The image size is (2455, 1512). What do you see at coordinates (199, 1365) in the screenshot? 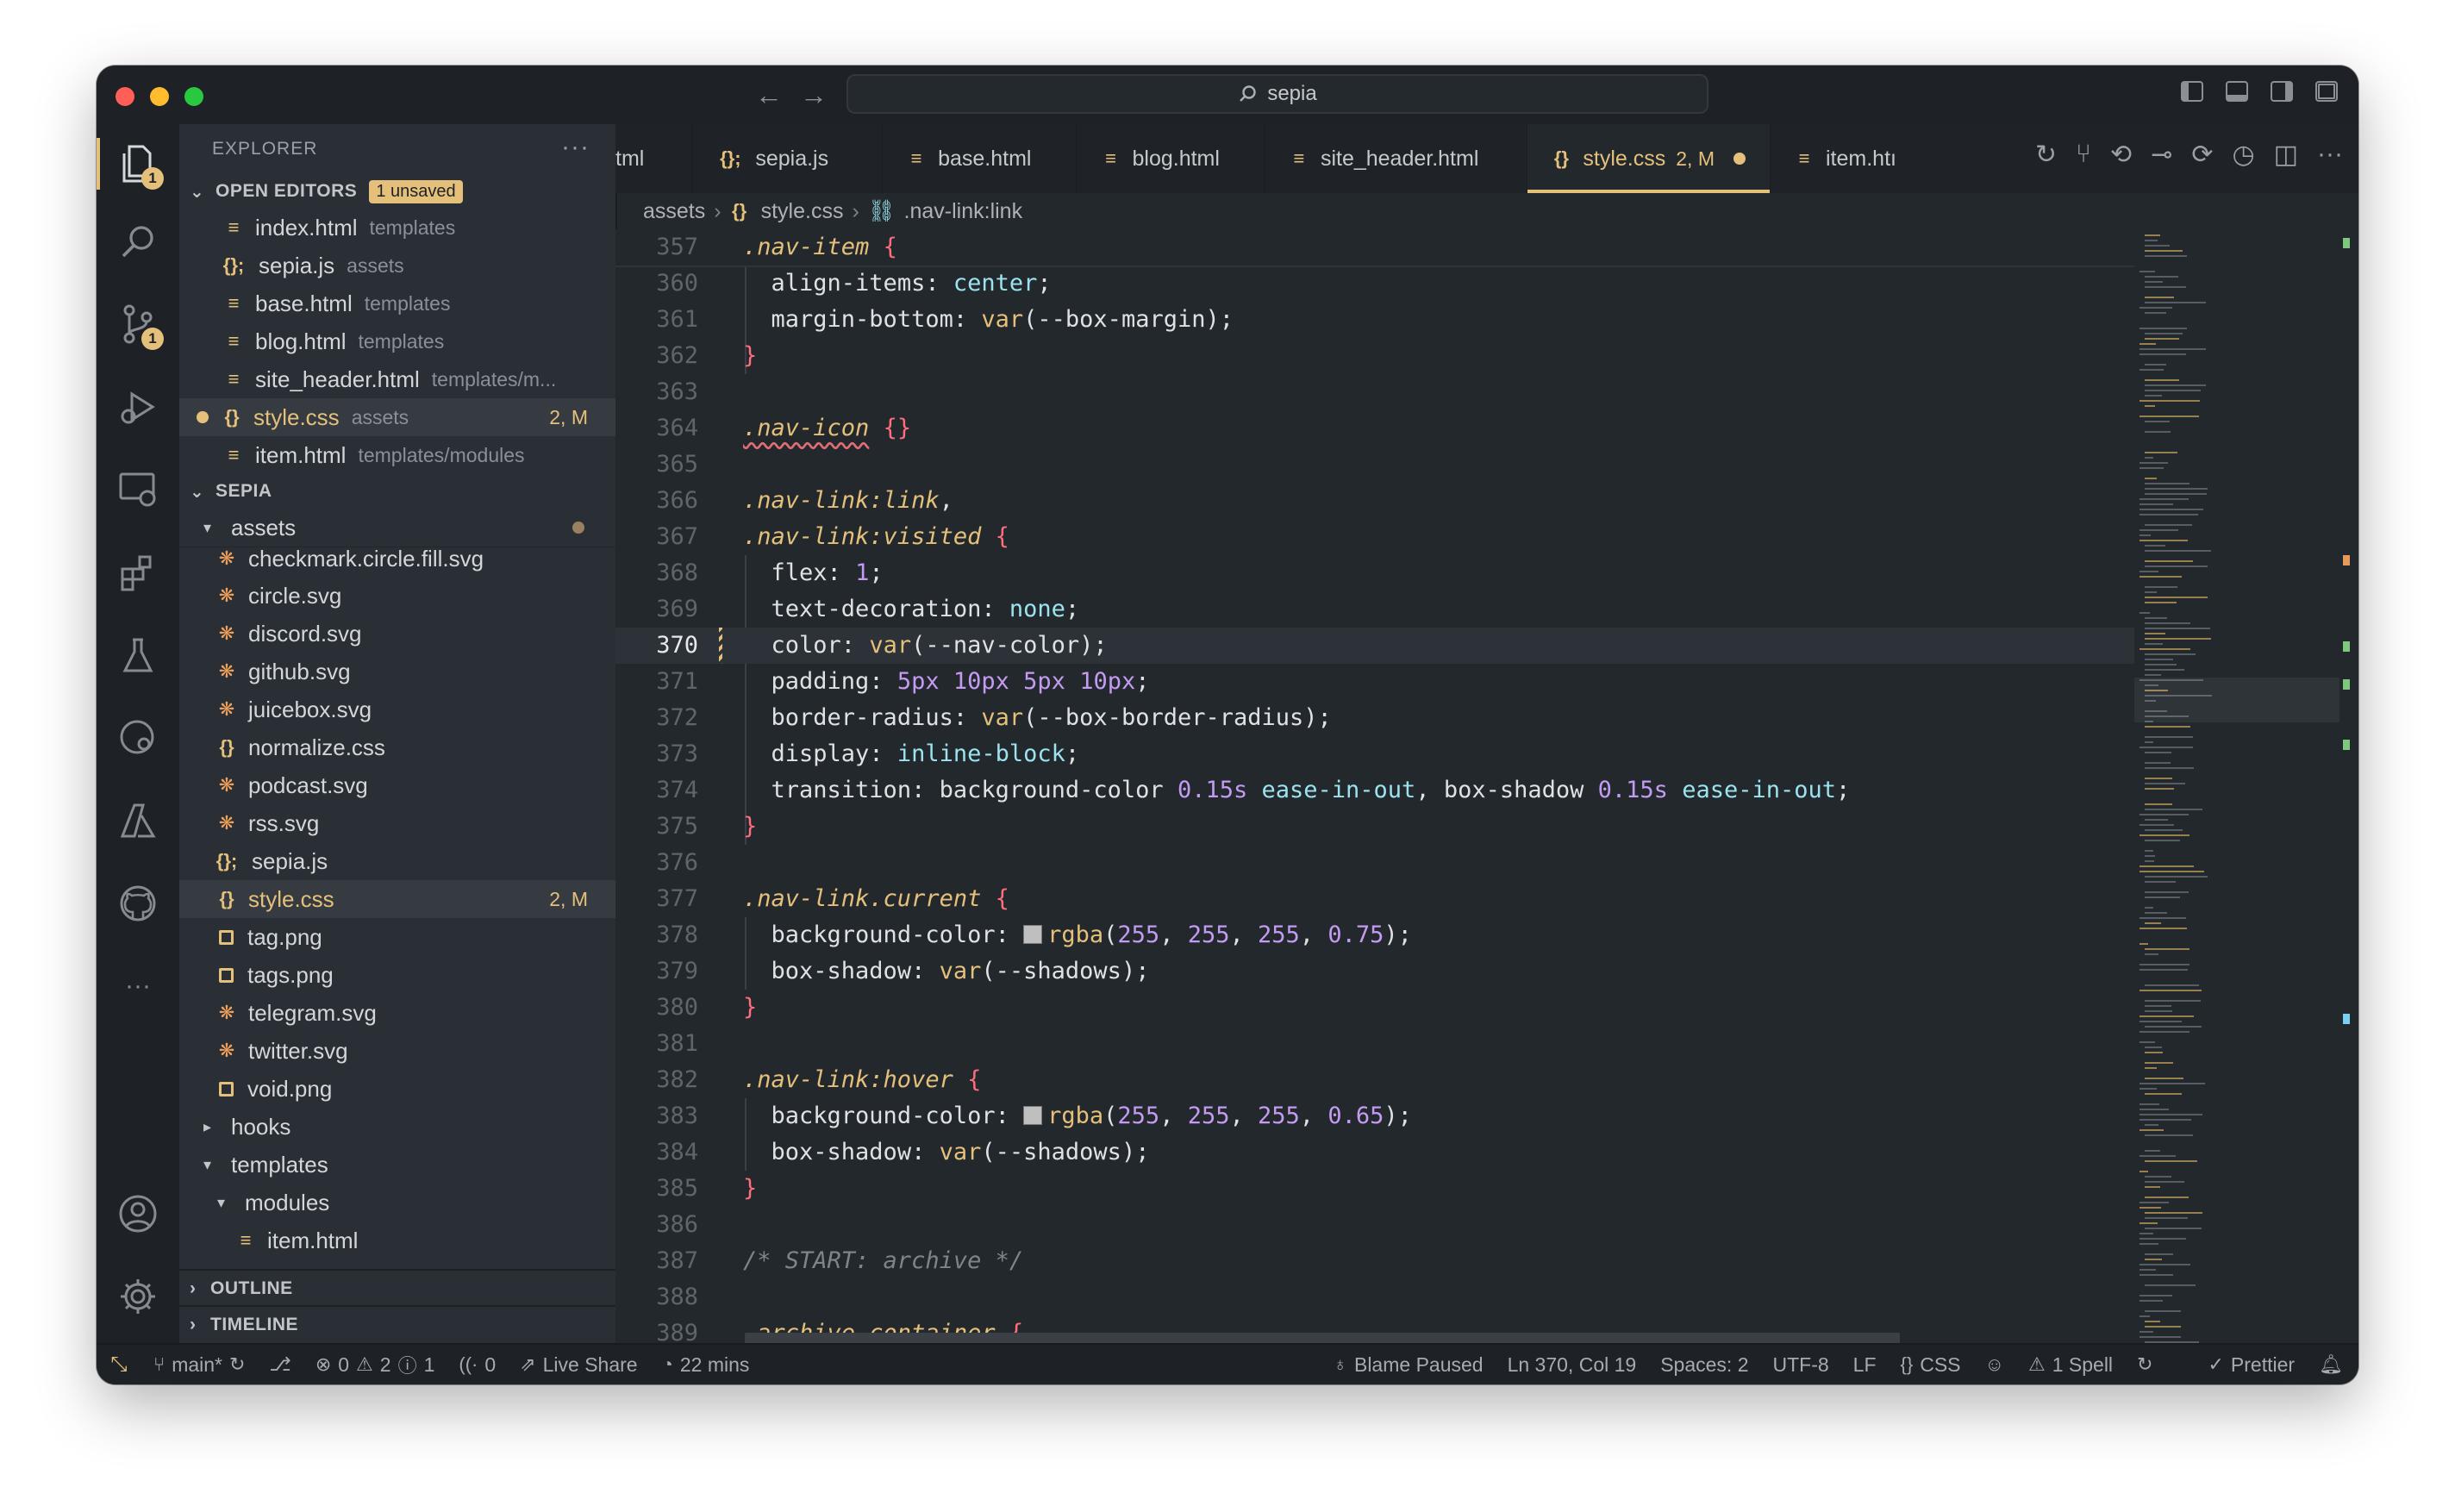
I see `branch-status: ⑂ main* ↻` at bounding box center [199, 1365].